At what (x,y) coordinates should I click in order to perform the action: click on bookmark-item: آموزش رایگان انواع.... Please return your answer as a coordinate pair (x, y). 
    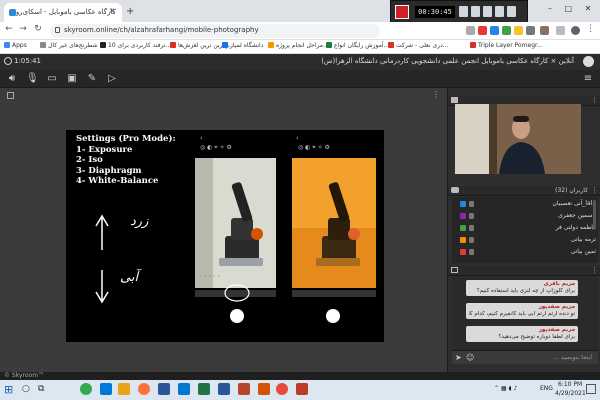
    Looking at the image, I should click on (357, 47).